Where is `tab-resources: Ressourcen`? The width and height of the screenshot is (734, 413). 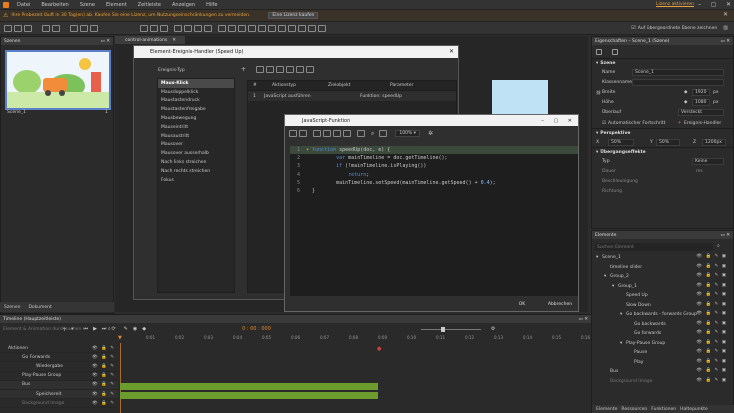
tab-resources: Ressourcen is located at coordinates (634, 409).